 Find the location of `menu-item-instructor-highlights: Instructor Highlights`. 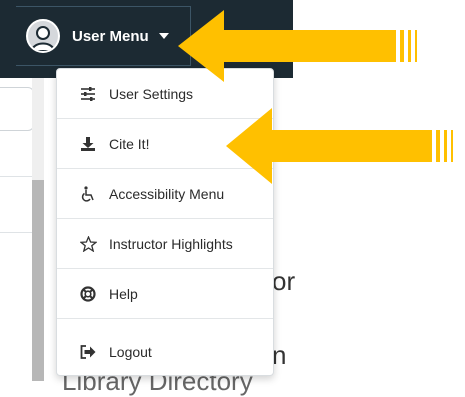

menu-item-instructor-highlights: Instructor Highlights is located at coordinates (165, 244).